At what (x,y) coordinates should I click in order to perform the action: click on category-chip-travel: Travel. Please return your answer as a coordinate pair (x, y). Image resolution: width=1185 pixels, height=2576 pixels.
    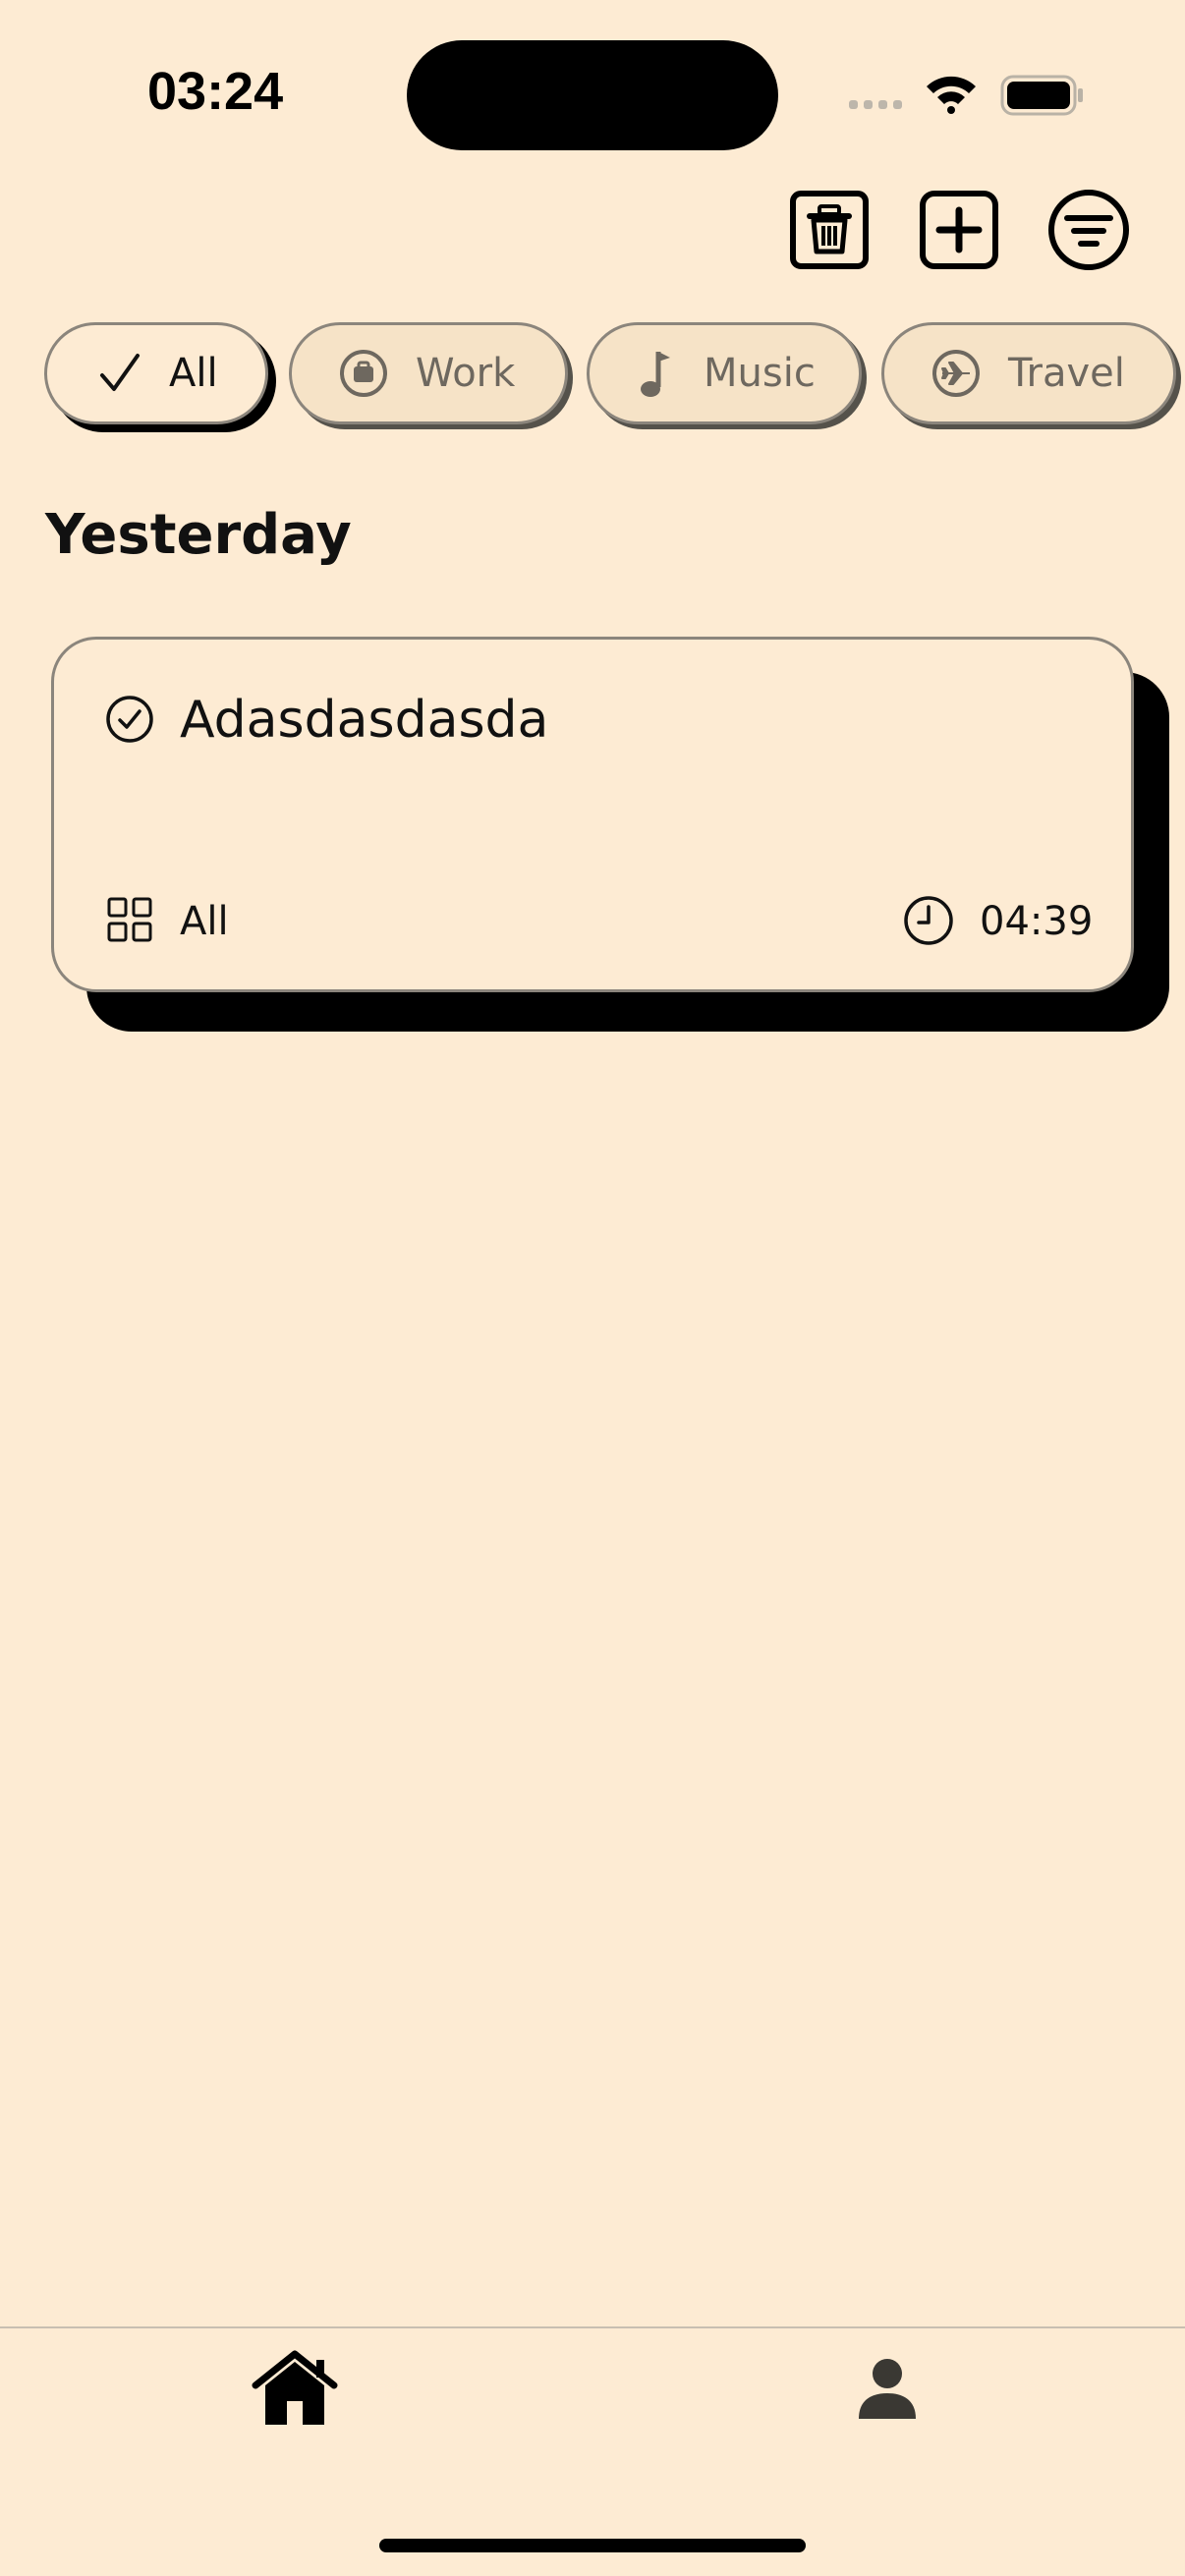
    Looking at the image, I should click on (1029, 373).